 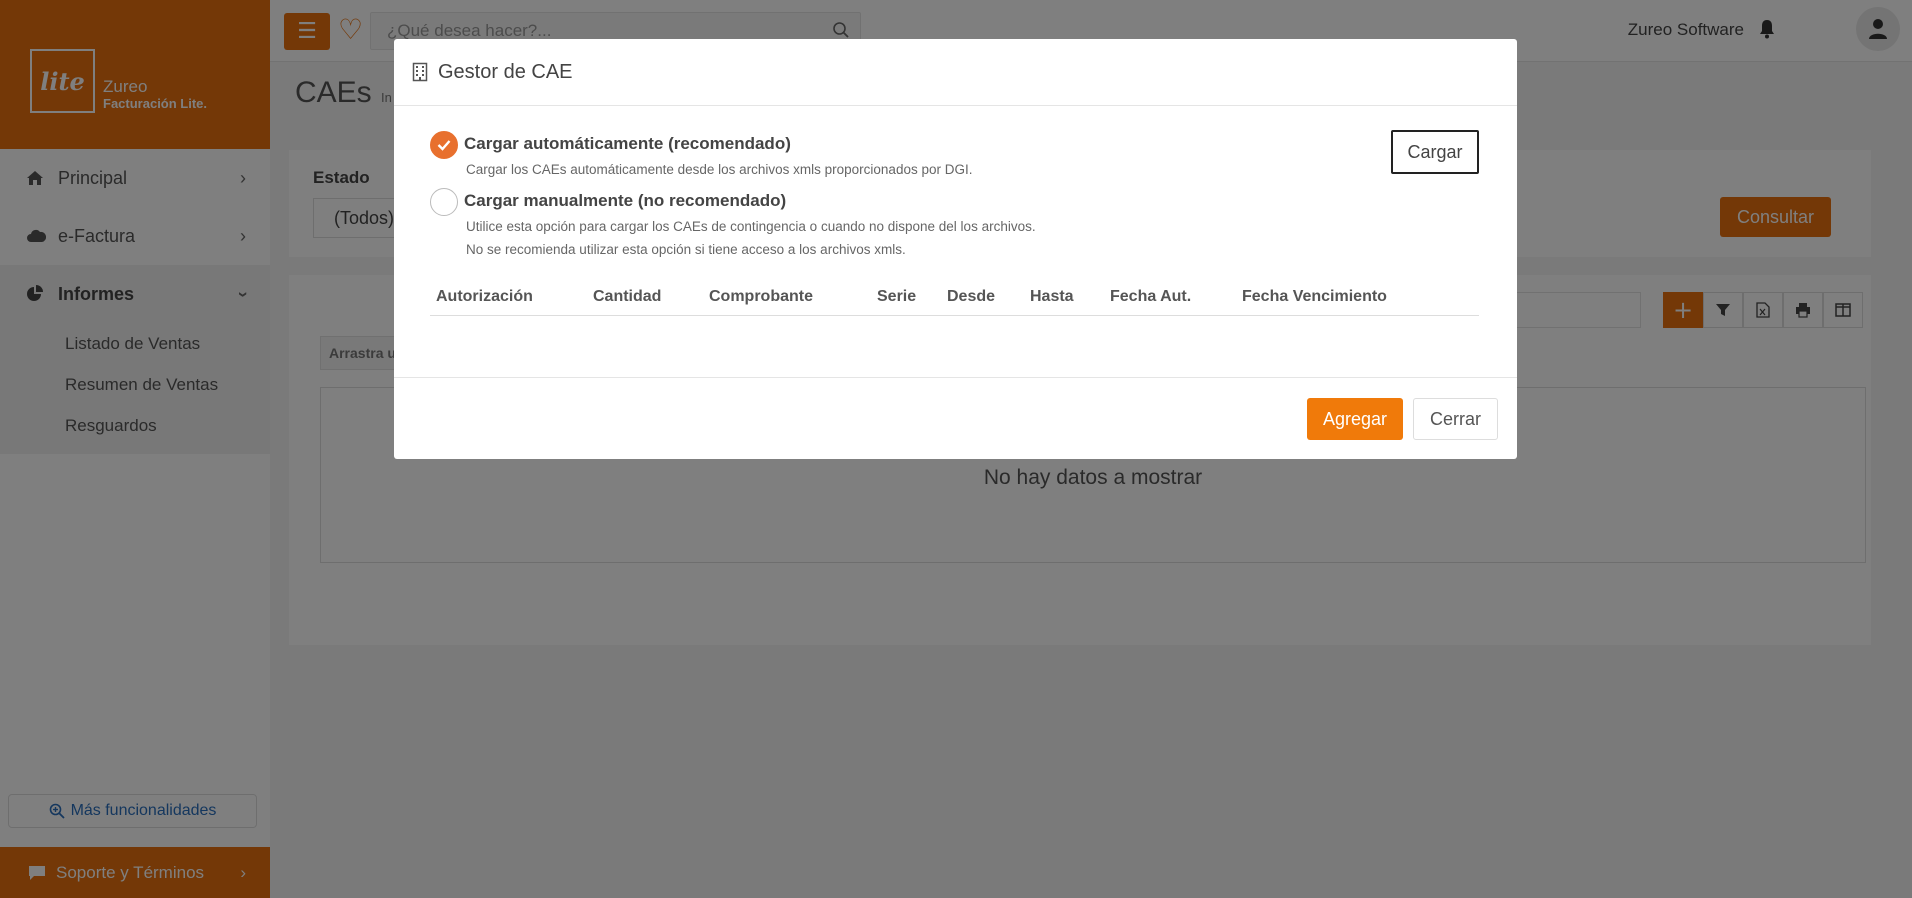 What do you see at coordinates (627, 297) in the screenshot?
I see `col-cantidad: Cantidad` at bounding box center [627, 297].